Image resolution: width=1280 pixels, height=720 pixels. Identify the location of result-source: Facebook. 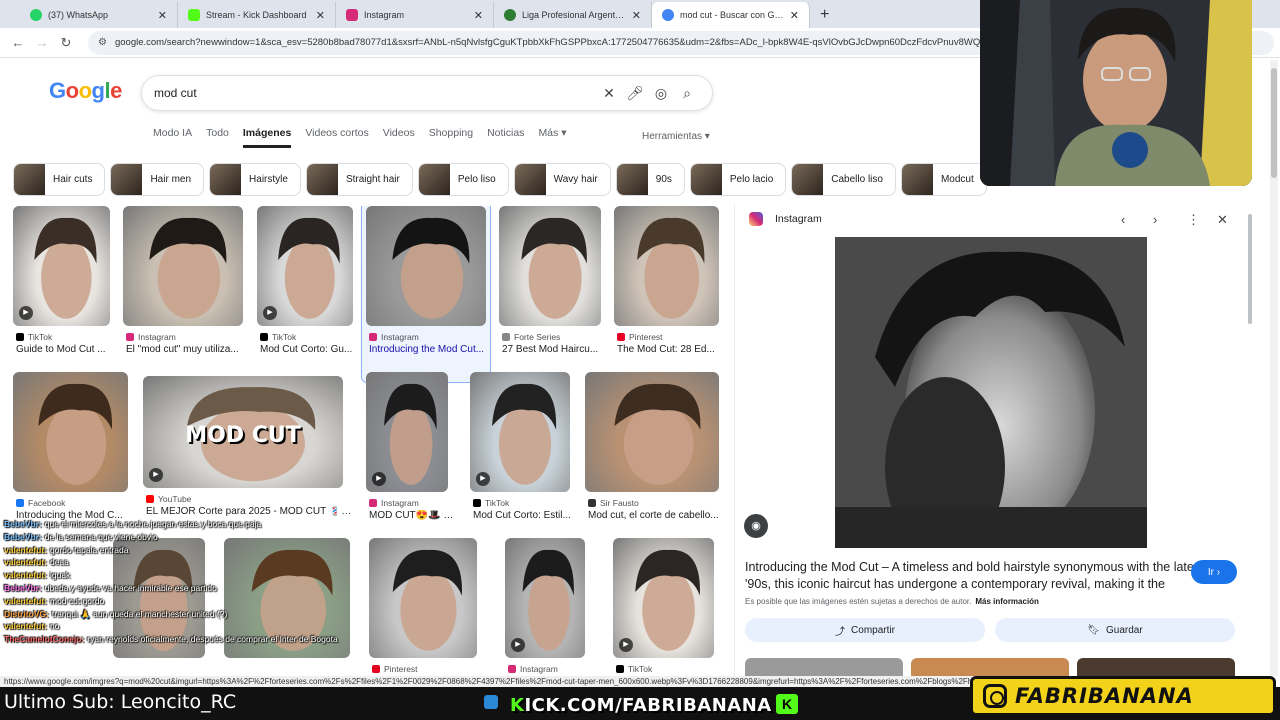
(40, 503).